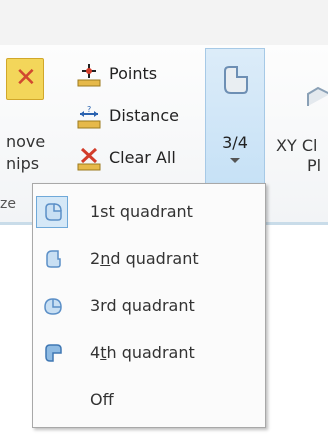 The image size is (328, 435). What do you see at coordinates (297, 145) in the screenshot?
I see `xy-button-label-line1: XY Cl` at bounding box center [297, 145].